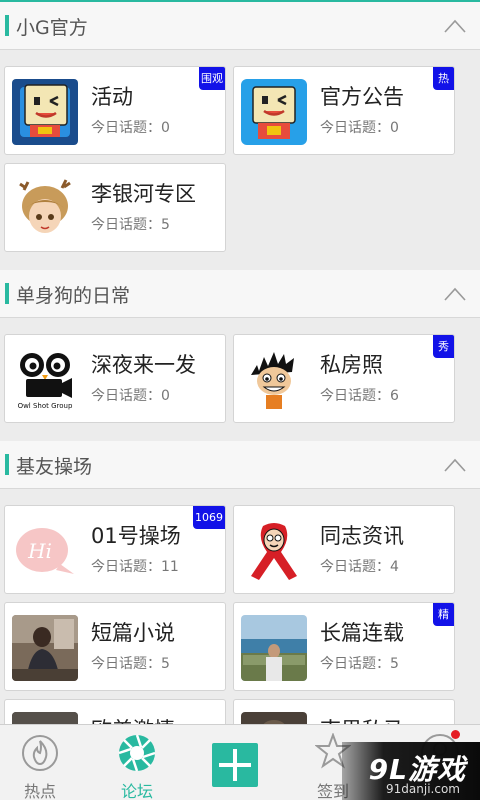  Describe the element at coordinates (359, 396) in the screenshot. I see `topic-count: 今日话题：6` at that location.